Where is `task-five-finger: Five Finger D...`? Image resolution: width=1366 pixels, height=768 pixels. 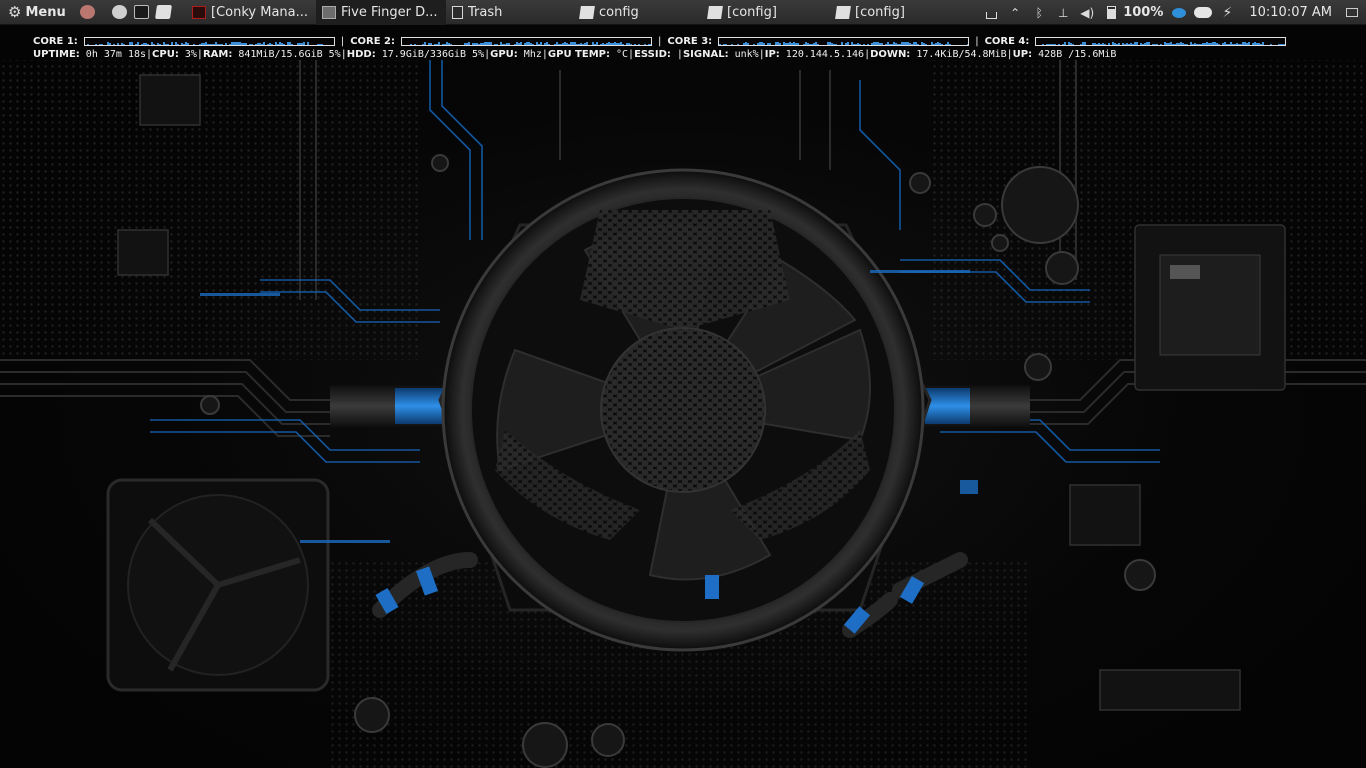 task-five-finger: Five Finger D... is located at coordinates (381, 12).